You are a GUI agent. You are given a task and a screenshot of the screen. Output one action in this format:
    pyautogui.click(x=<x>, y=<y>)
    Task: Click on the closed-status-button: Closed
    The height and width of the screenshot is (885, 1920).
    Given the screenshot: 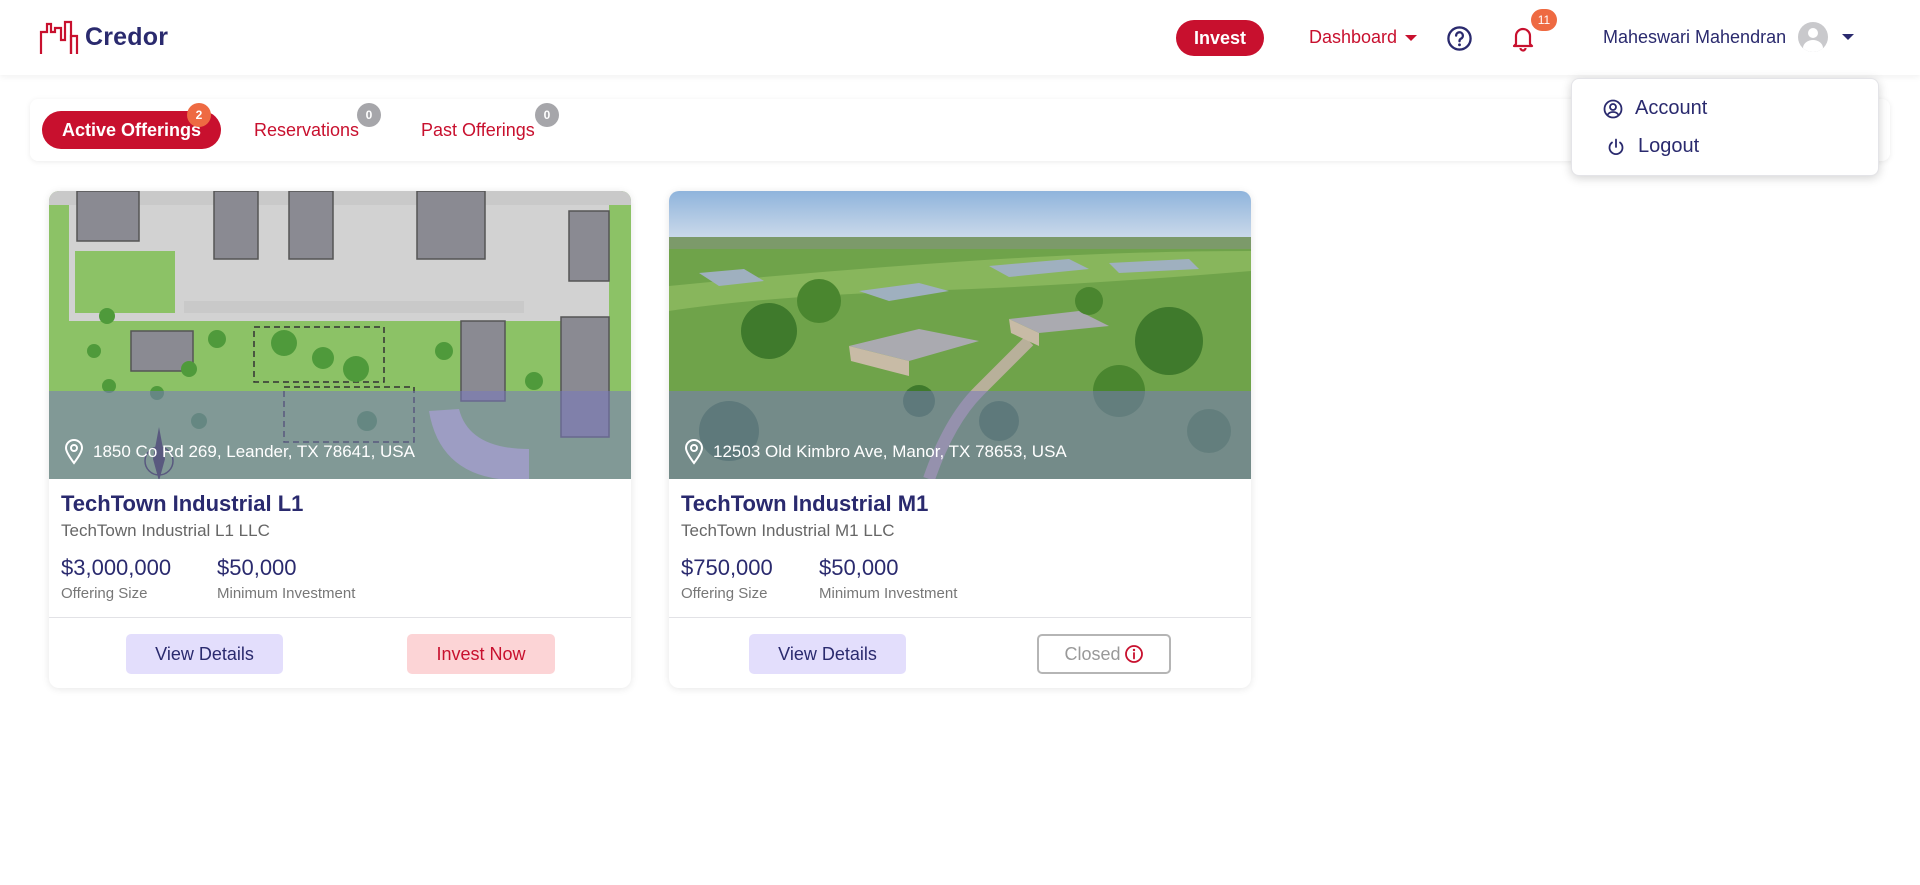 What is the action you would take?
    pyautogui.click(x=1104, y=654)
    